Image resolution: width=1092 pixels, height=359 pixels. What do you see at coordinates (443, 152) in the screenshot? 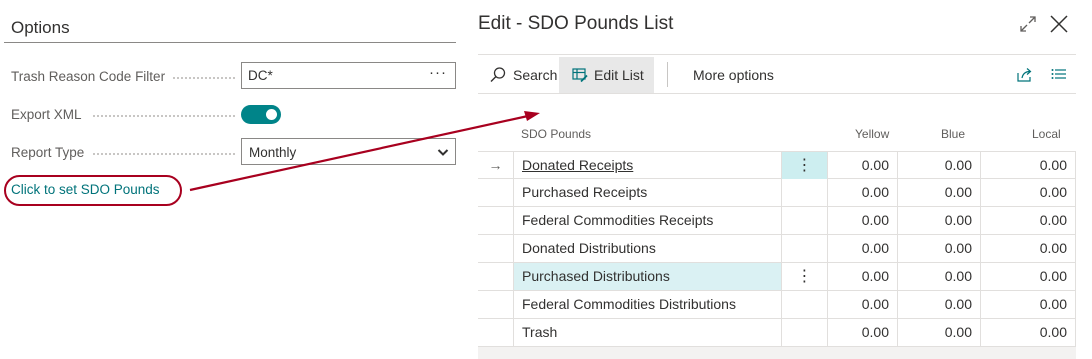
I see `chevron-down-icon` at bounding box center [443, 152].